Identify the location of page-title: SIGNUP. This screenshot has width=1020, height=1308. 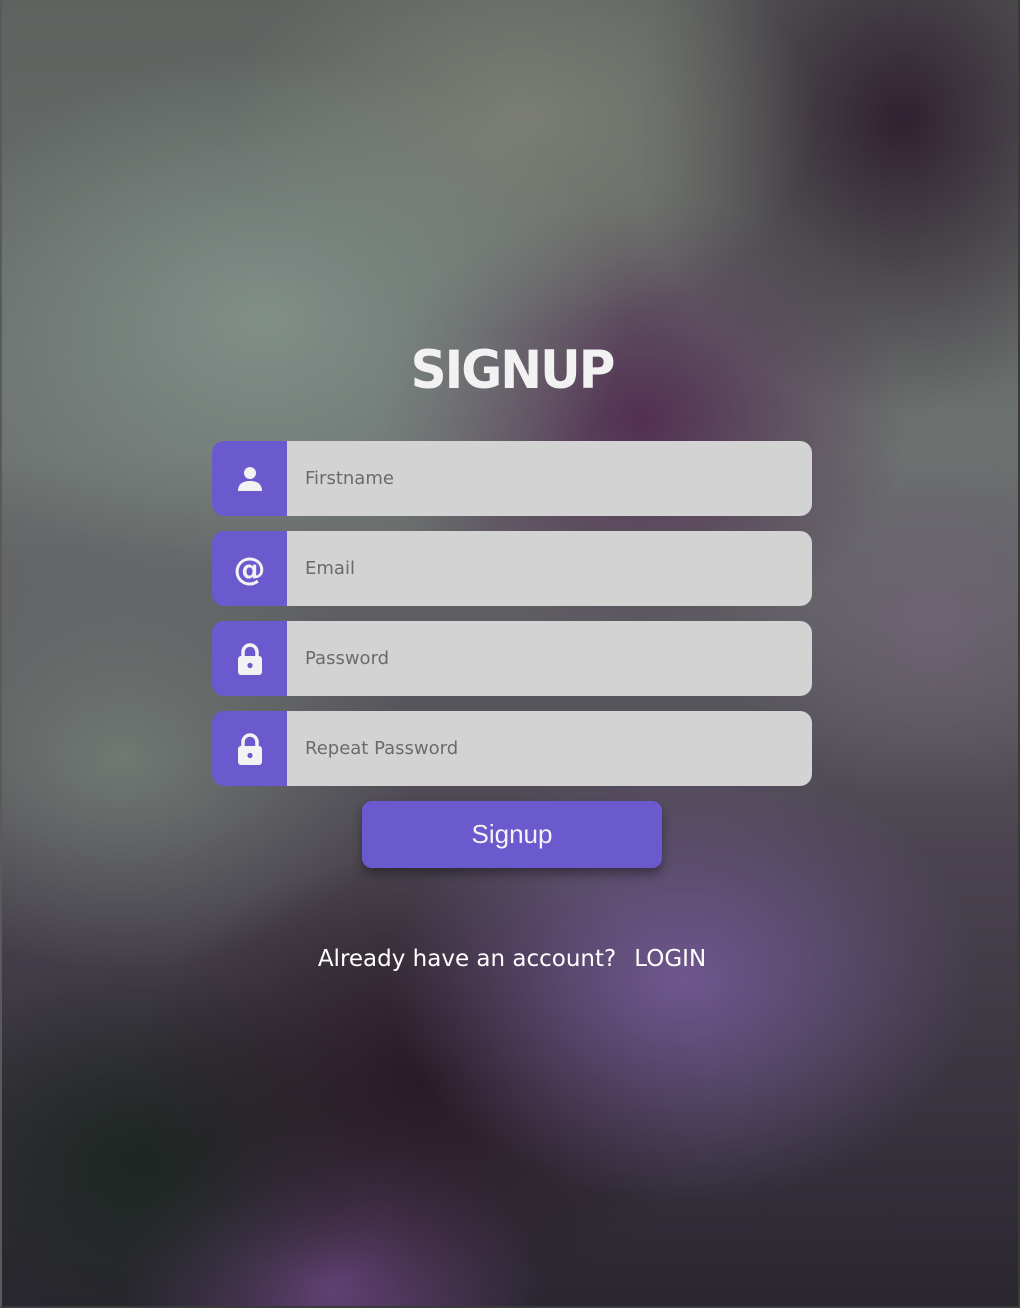
(513, 370).